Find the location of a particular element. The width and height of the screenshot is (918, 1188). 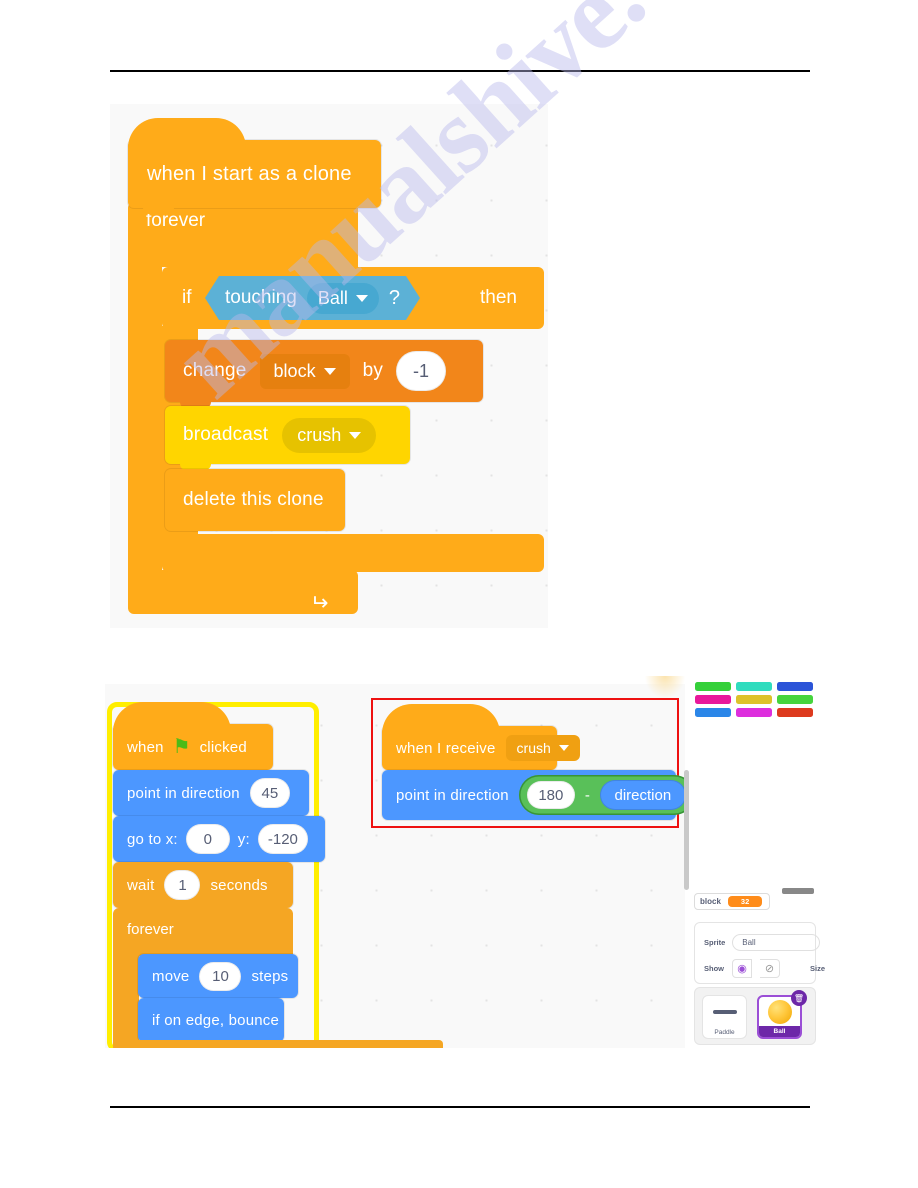

change-label: change is located at coordinates (215, 370).